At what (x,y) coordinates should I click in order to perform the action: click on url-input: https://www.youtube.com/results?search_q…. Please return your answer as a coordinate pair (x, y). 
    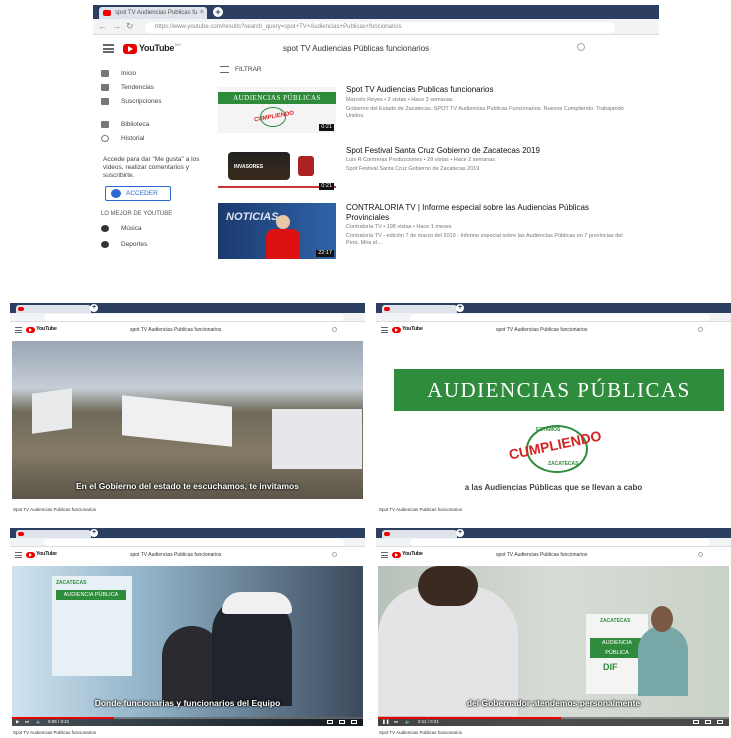
    Looking at the image, I should click on (380, 27).